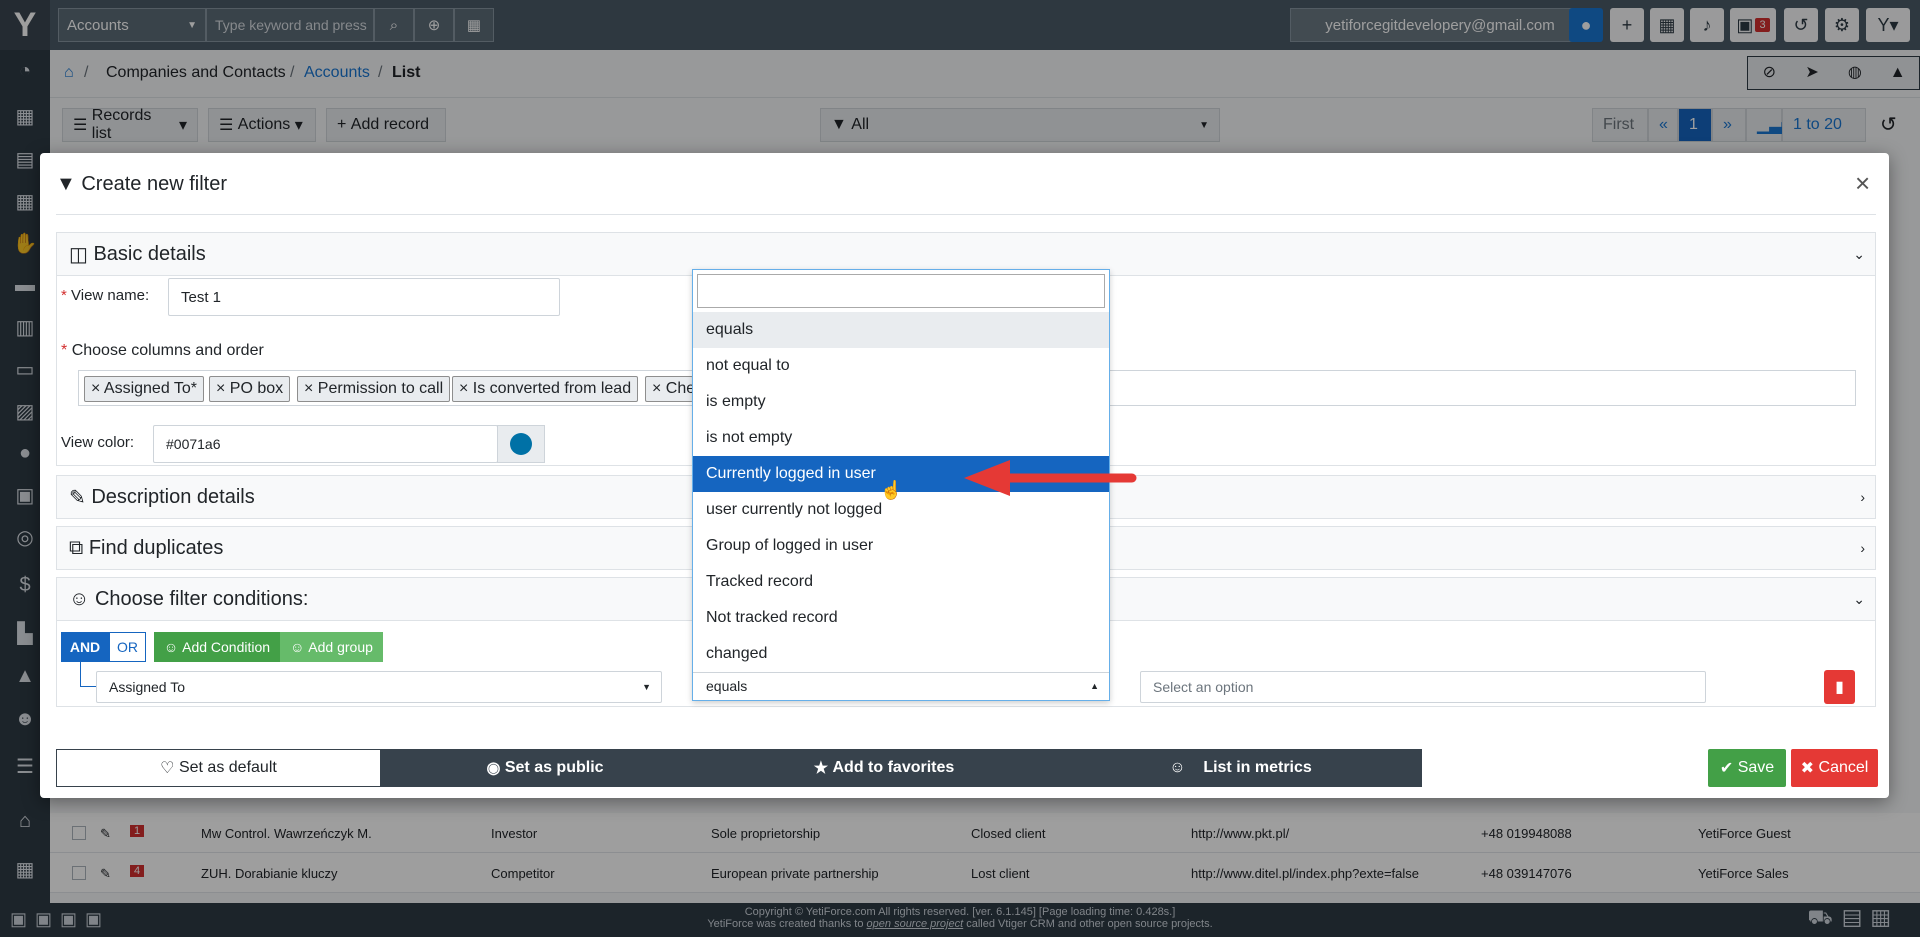 The image size is (1920, 937). I want to click on view-color-input: #0071a6, so click(325, 444).